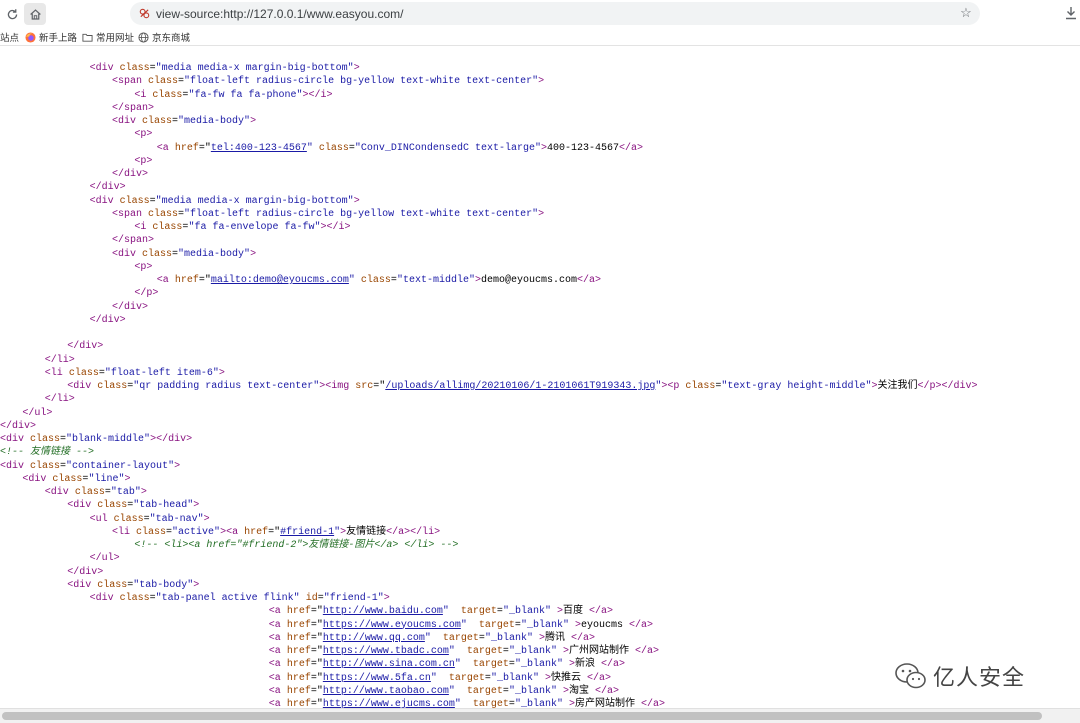  What do you see at coordinates (108, 37) in the screenshot?
I see `bookmark-common-sites: 常用网址` at bounding box center [108, 37].